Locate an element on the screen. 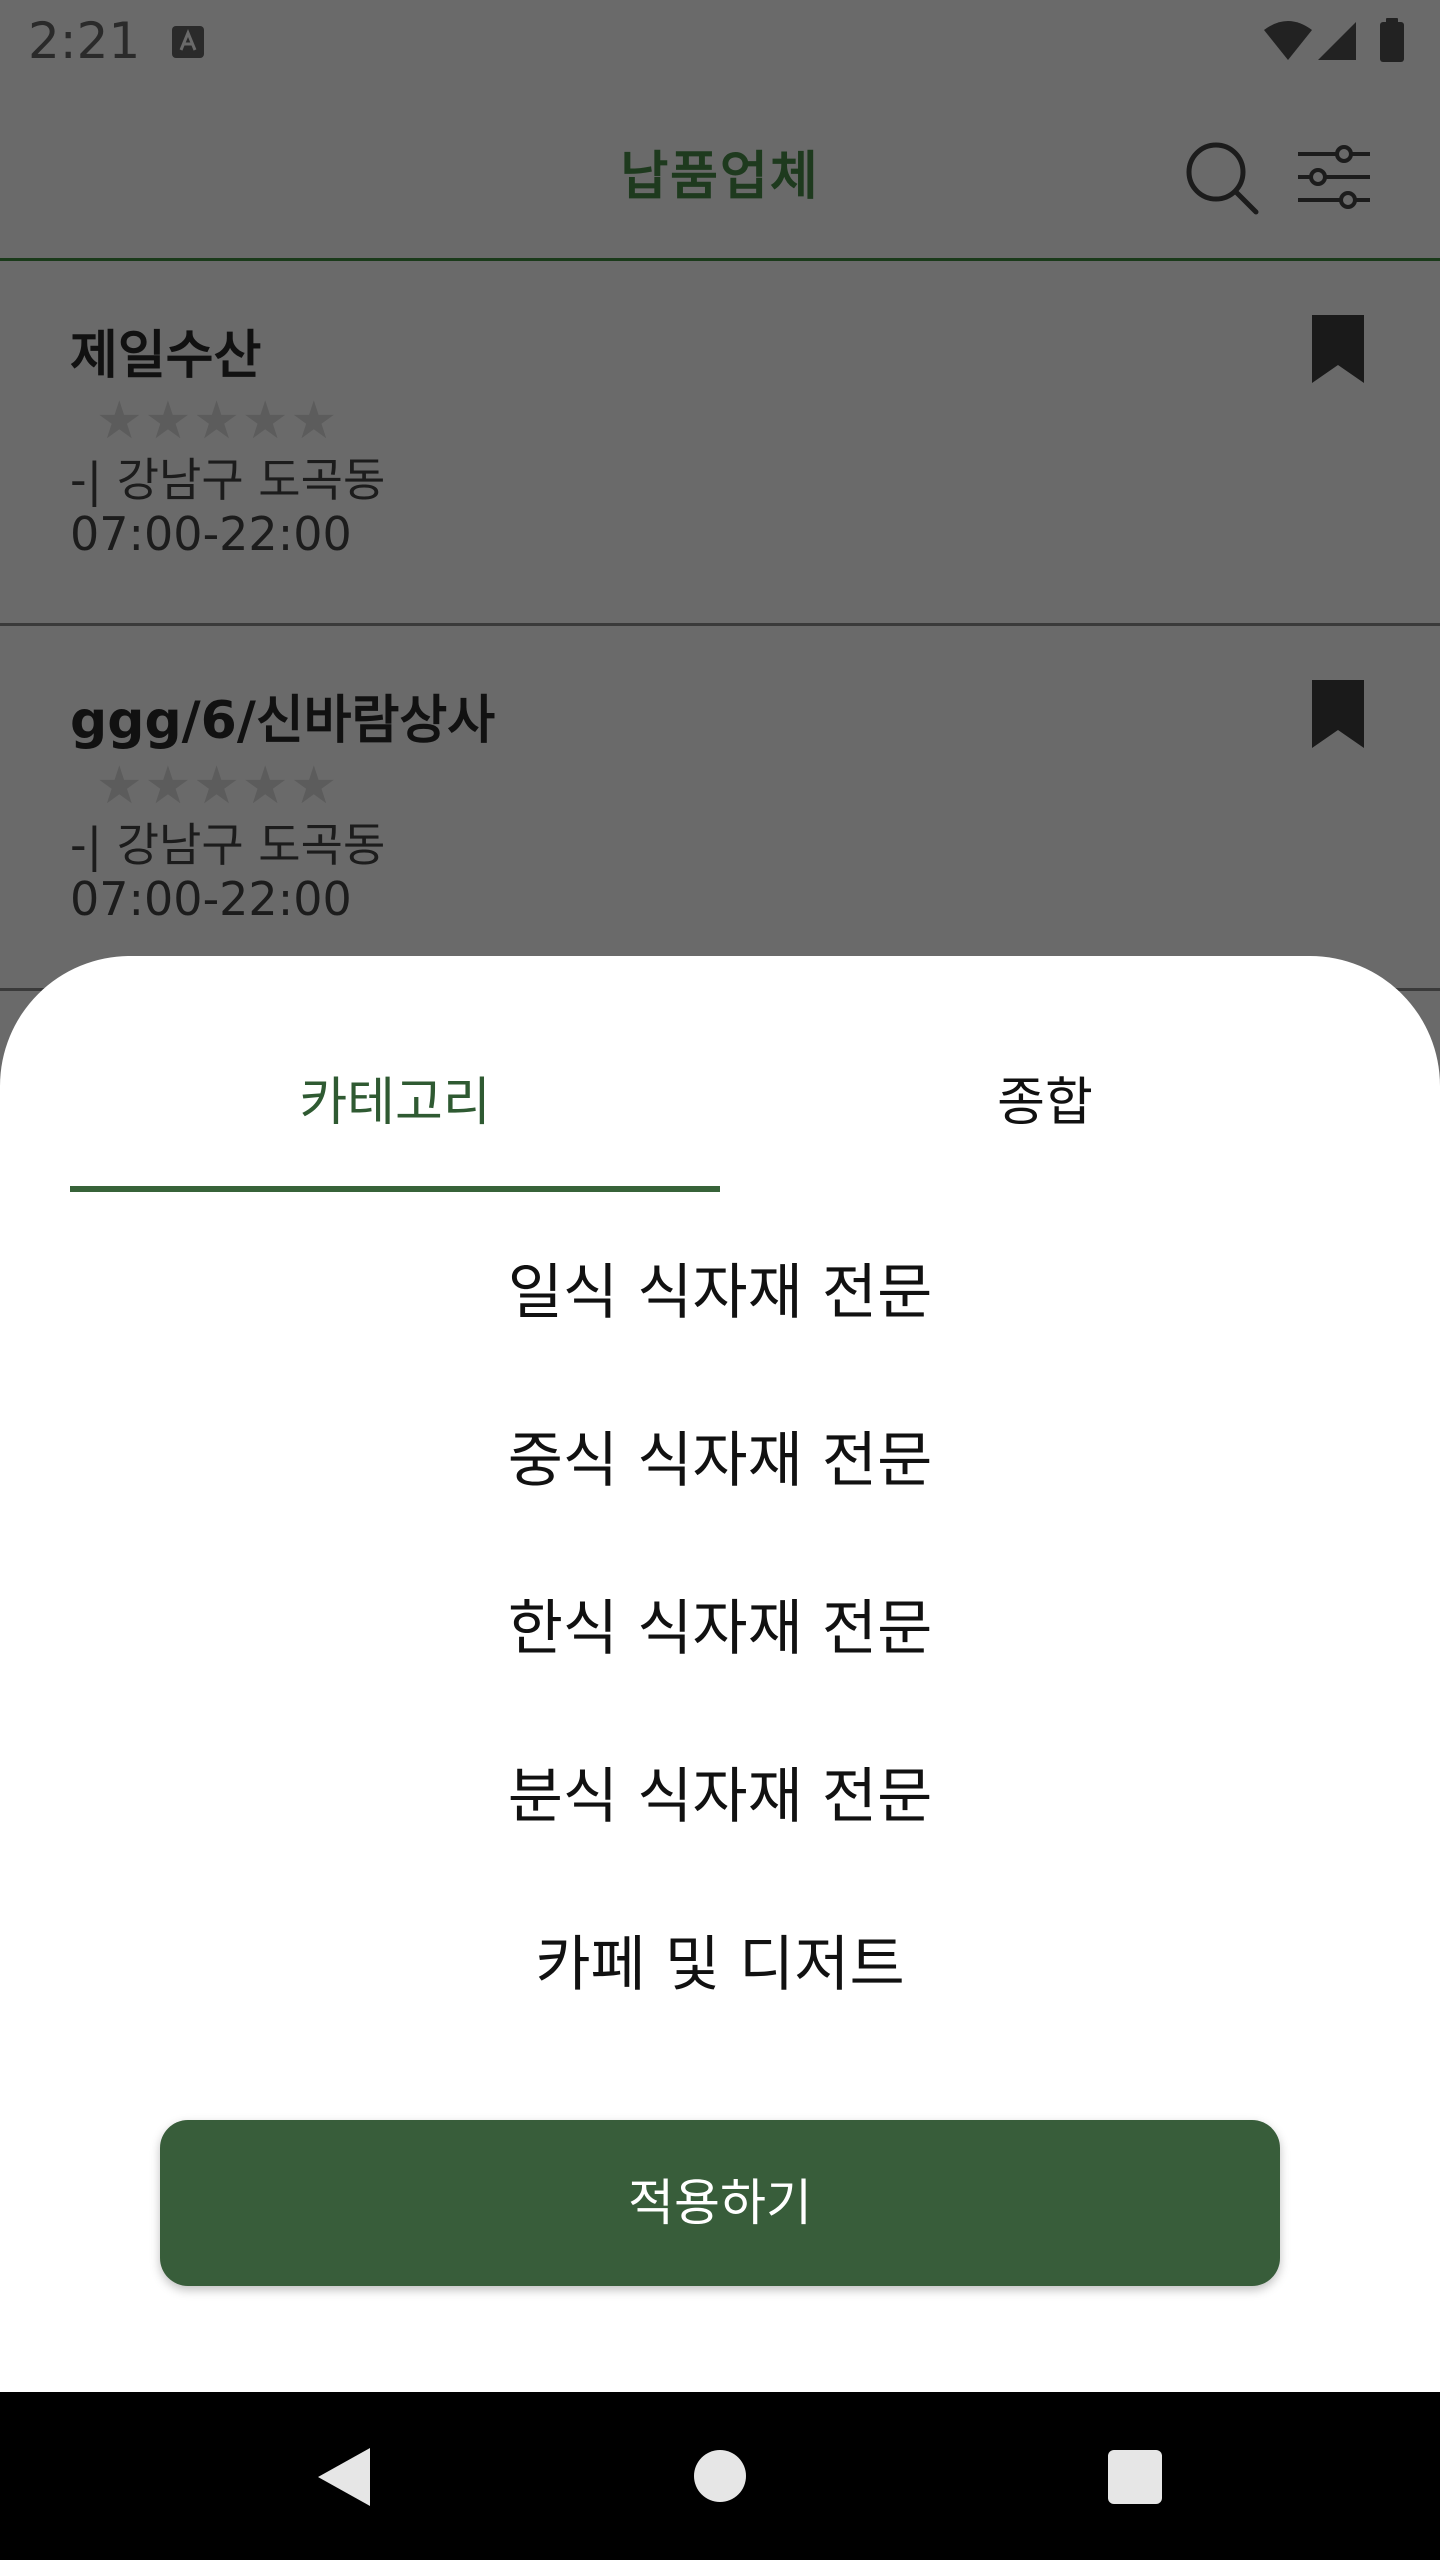 Image resolution: width=1440 pixels, height=2560 pixels. tab-overall: 종합 is located at coordinates (1045, 1107).